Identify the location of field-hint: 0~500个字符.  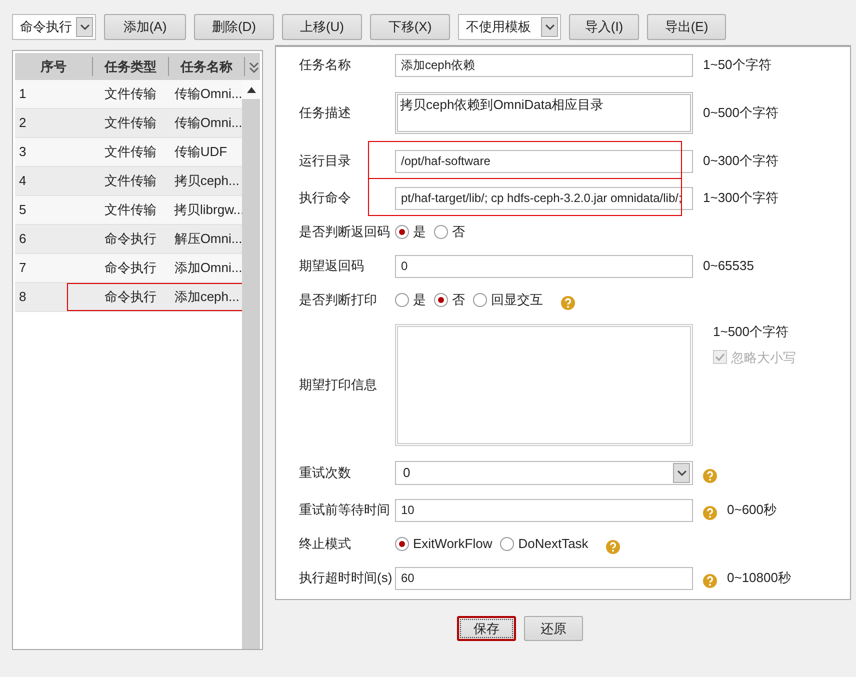
(741, 113).